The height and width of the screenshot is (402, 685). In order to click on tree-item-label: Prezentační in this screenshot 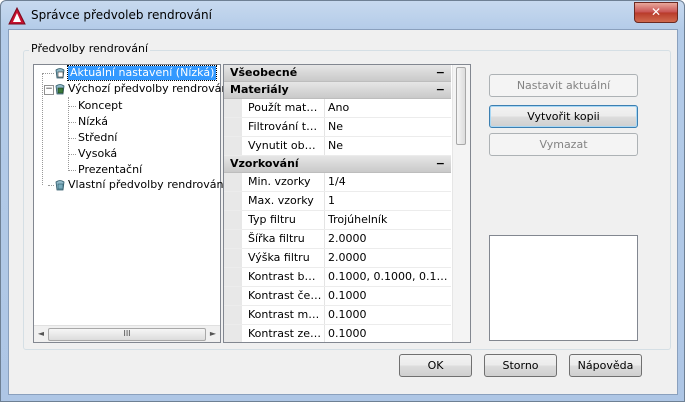, I will do `click(110, 169)`.